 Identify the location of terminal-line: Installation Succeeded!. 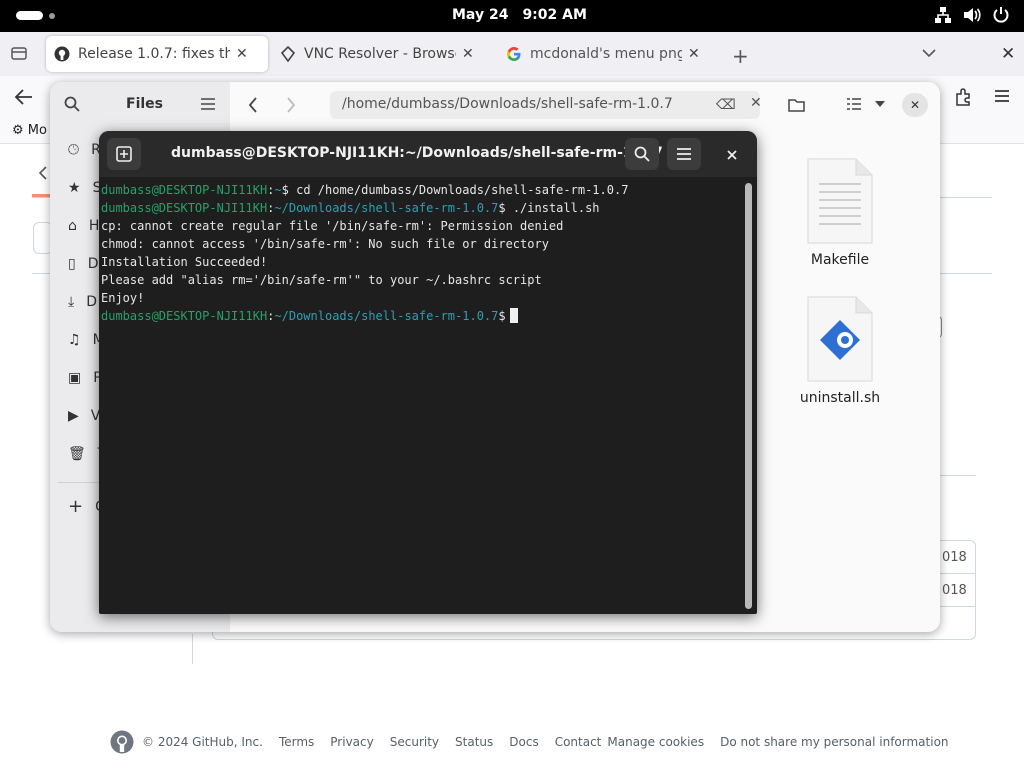
(184, 262).